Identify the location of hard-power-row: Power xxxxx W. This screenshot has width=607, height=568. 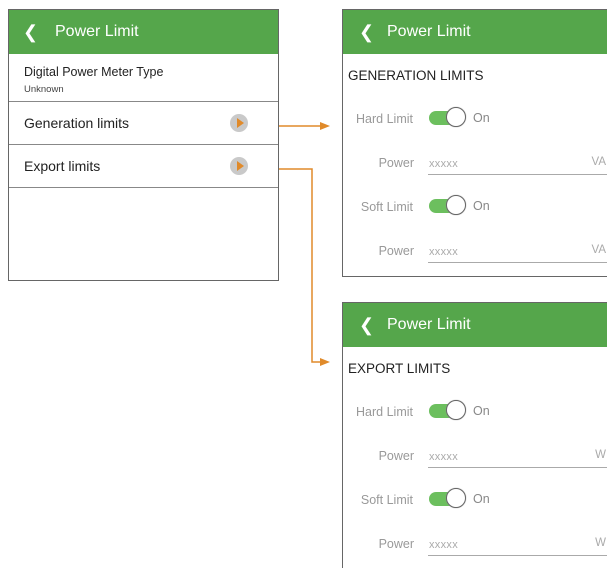
(475, 457).